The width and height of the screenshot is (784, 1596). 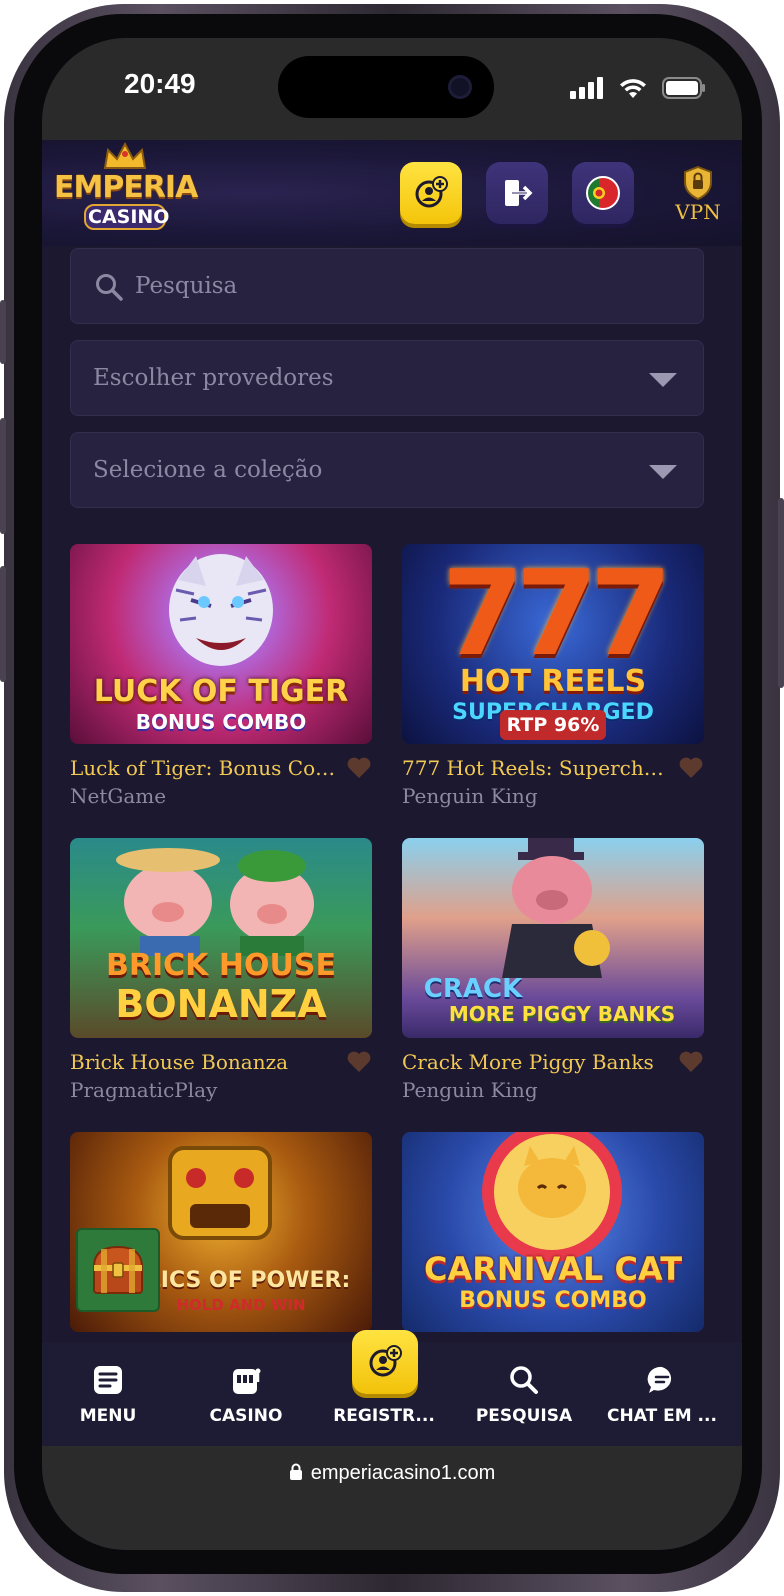 What do you see at coordinates (215, 902) in the screenshot?
I see `pigs-art` at bounding box center [215, 902].